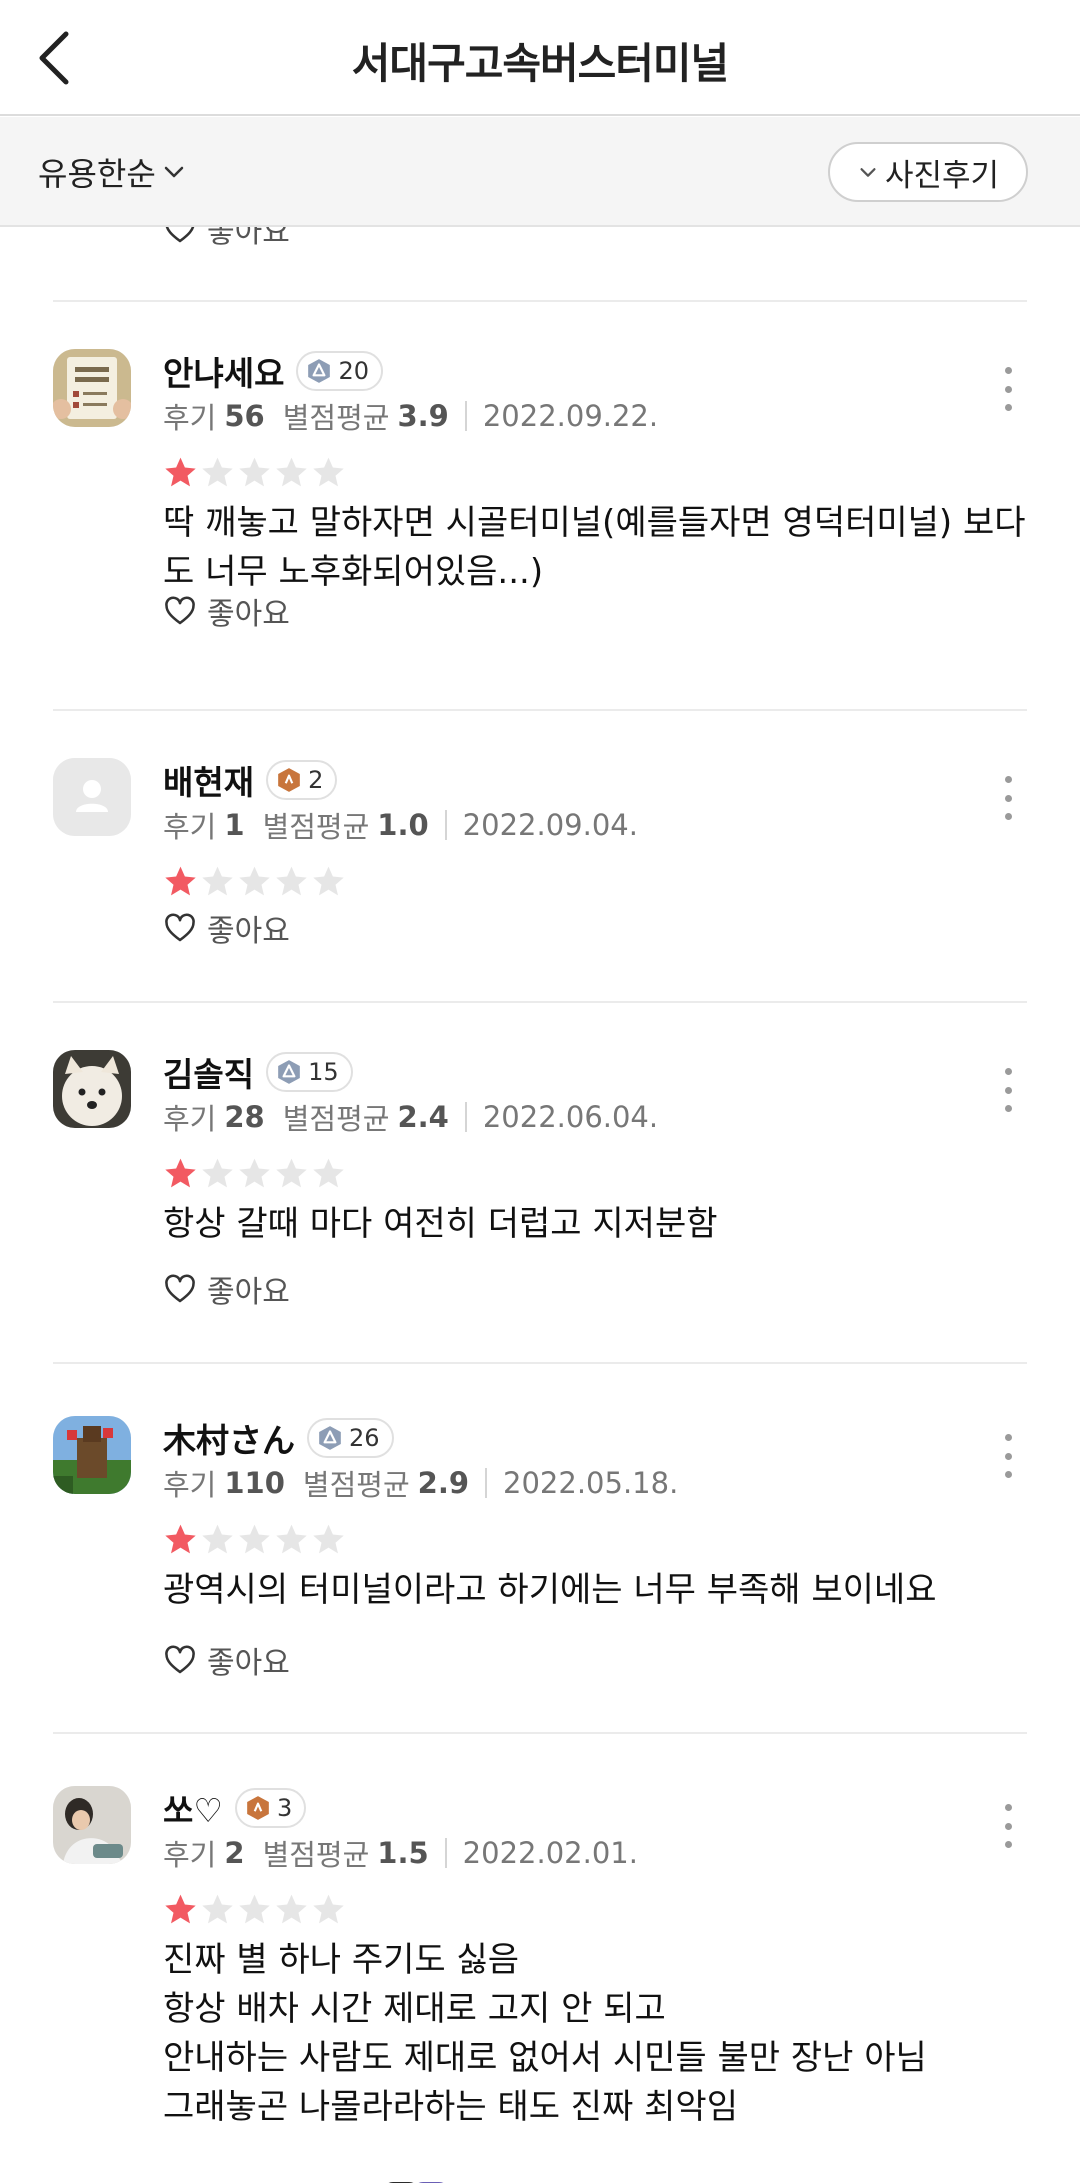  Describe the element at coordinates (208, 1072) in the screenshot. I see `reviewer-name: 김솔직` at that location.